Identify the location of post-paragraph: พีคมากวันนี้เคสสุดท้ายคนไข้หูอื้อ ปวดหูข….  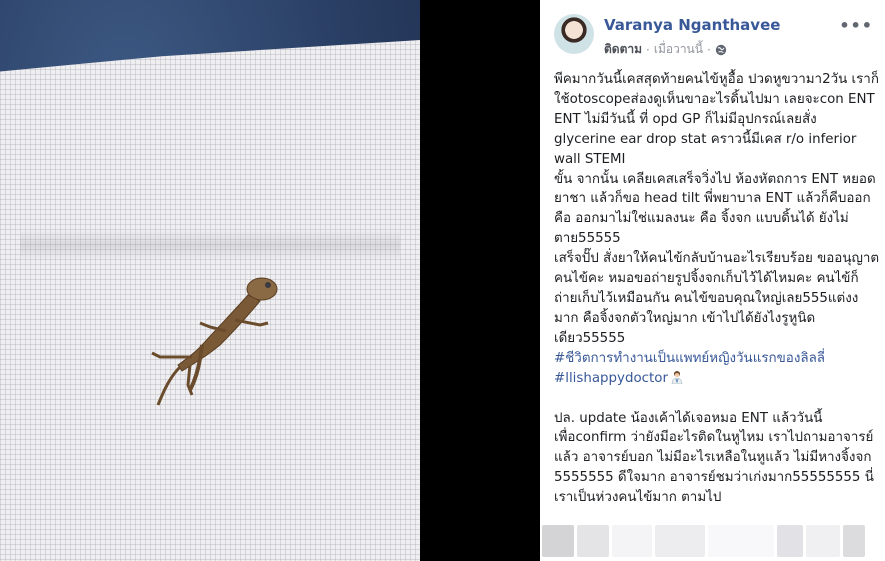
(716, 119).